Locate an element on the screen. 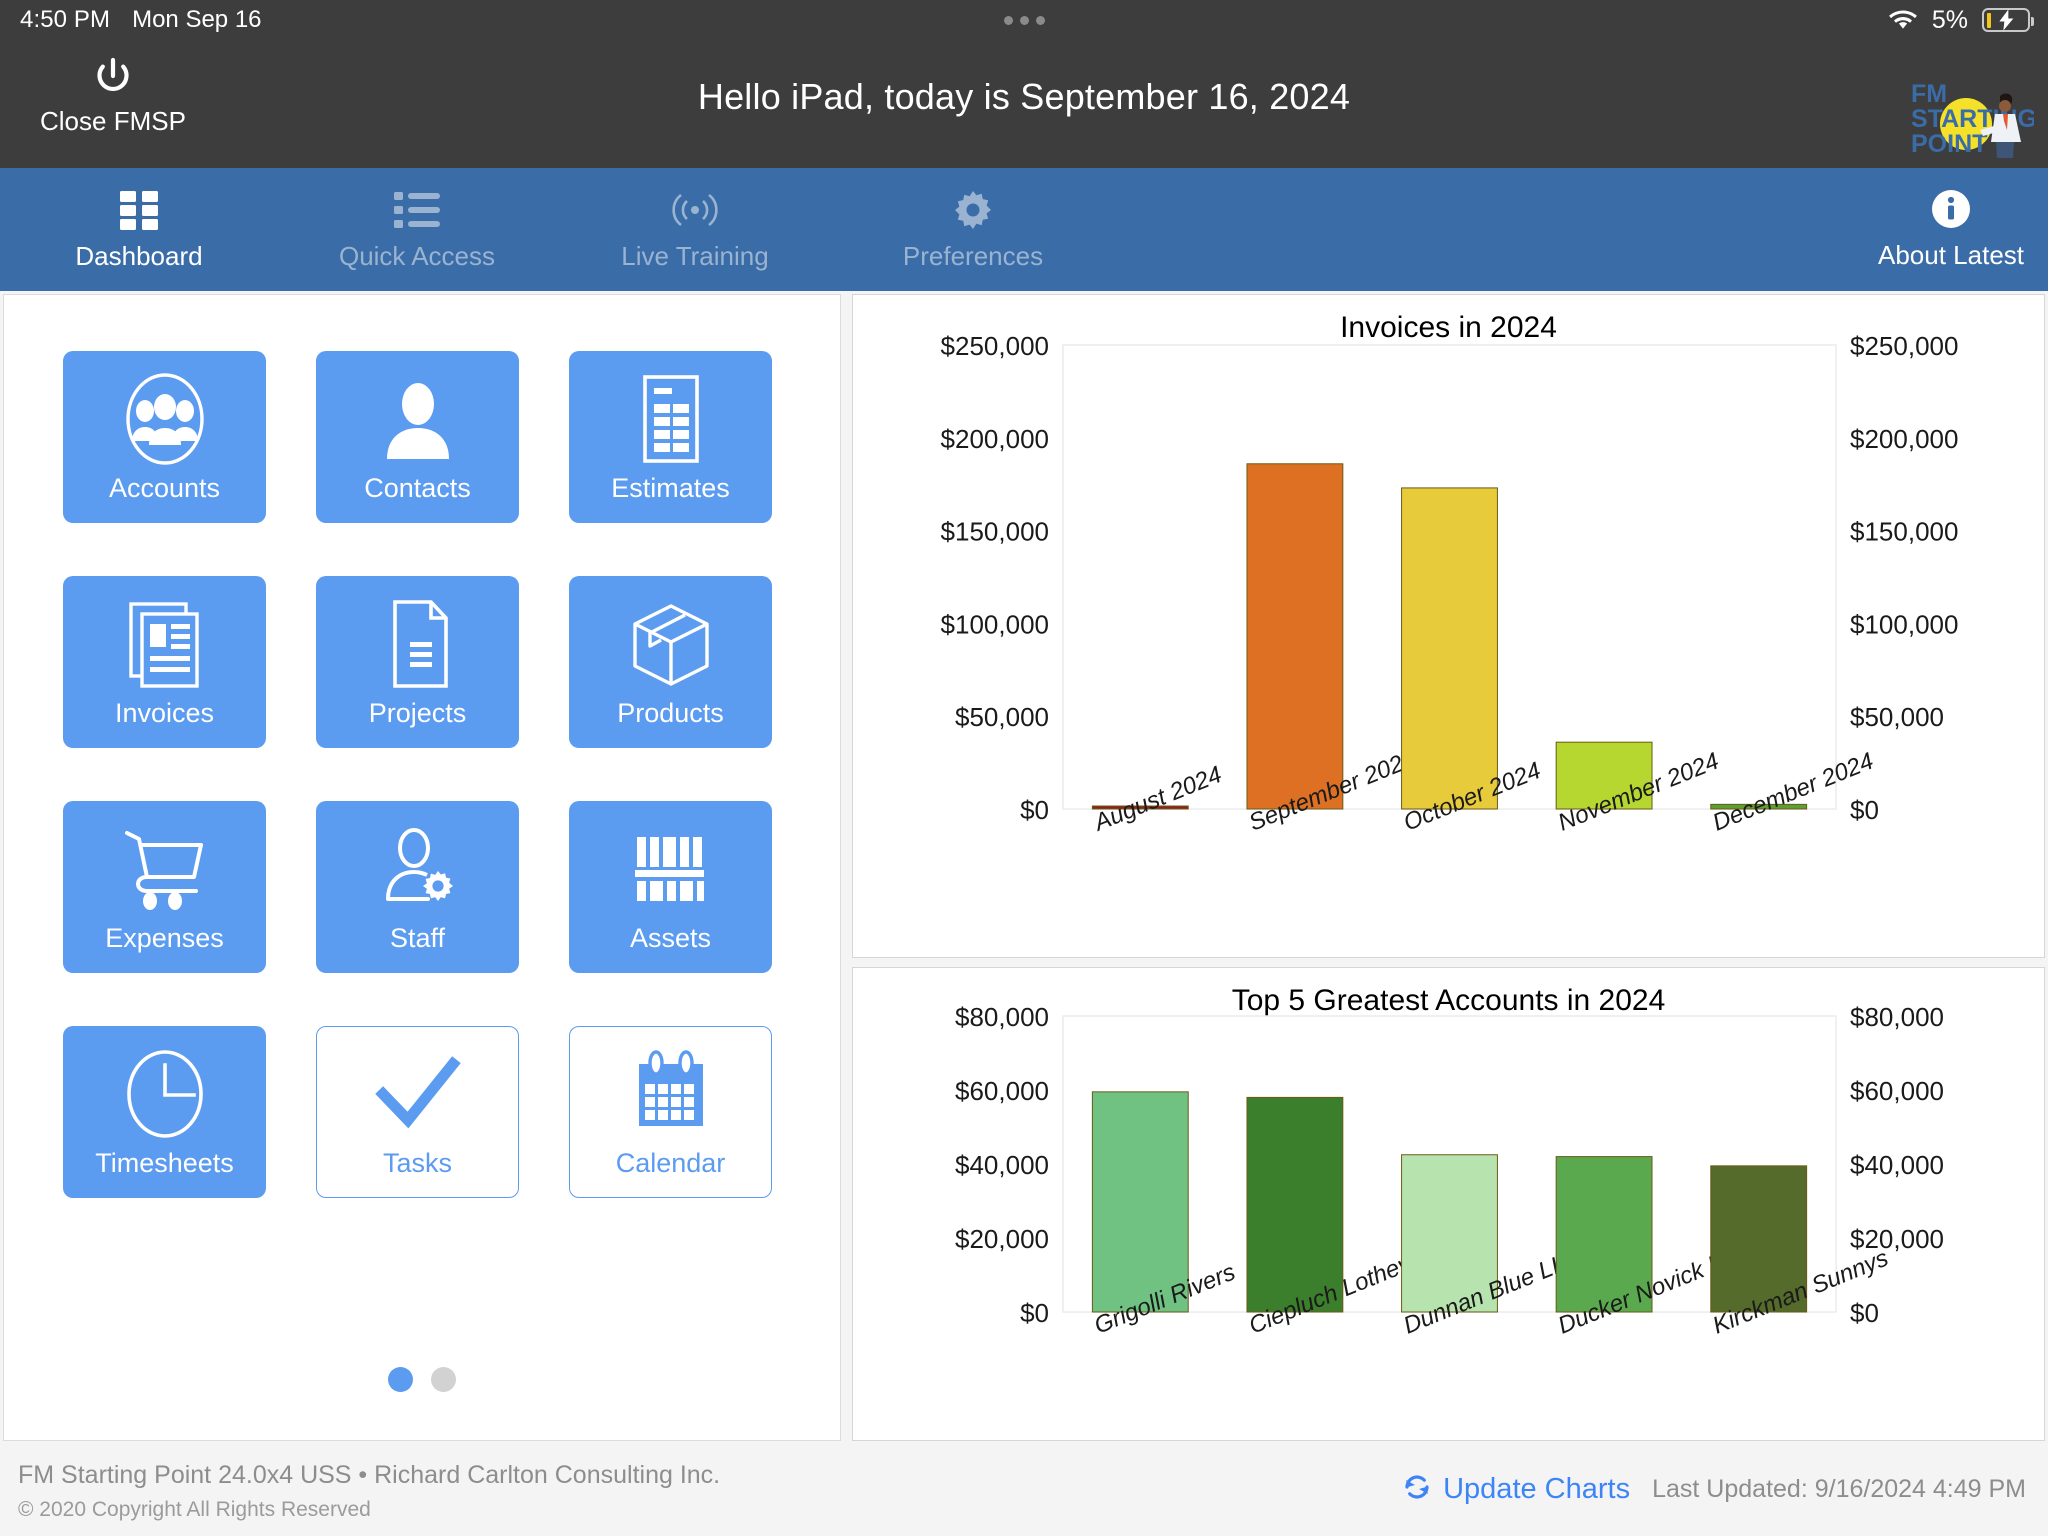  nav-label-quick-access: Quick Access is located at coordinates (417, 256).